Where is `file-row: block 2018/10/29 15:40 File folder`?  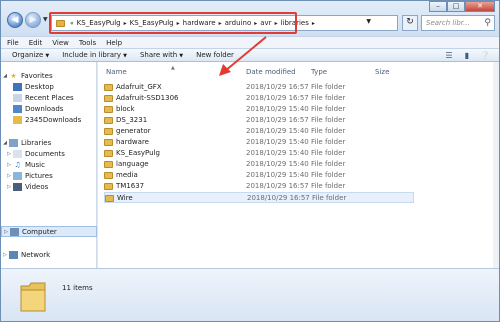 file-row: block 2018/10/29 15:40 File folder is located at coordinates (259, 109).